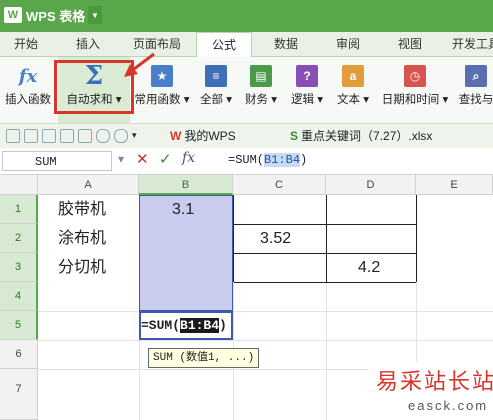 This screenshot has width=493, height=420. Describe the element at coordinates (19, 354) in the screenshot. I see `row-header-6: 6` at that location.